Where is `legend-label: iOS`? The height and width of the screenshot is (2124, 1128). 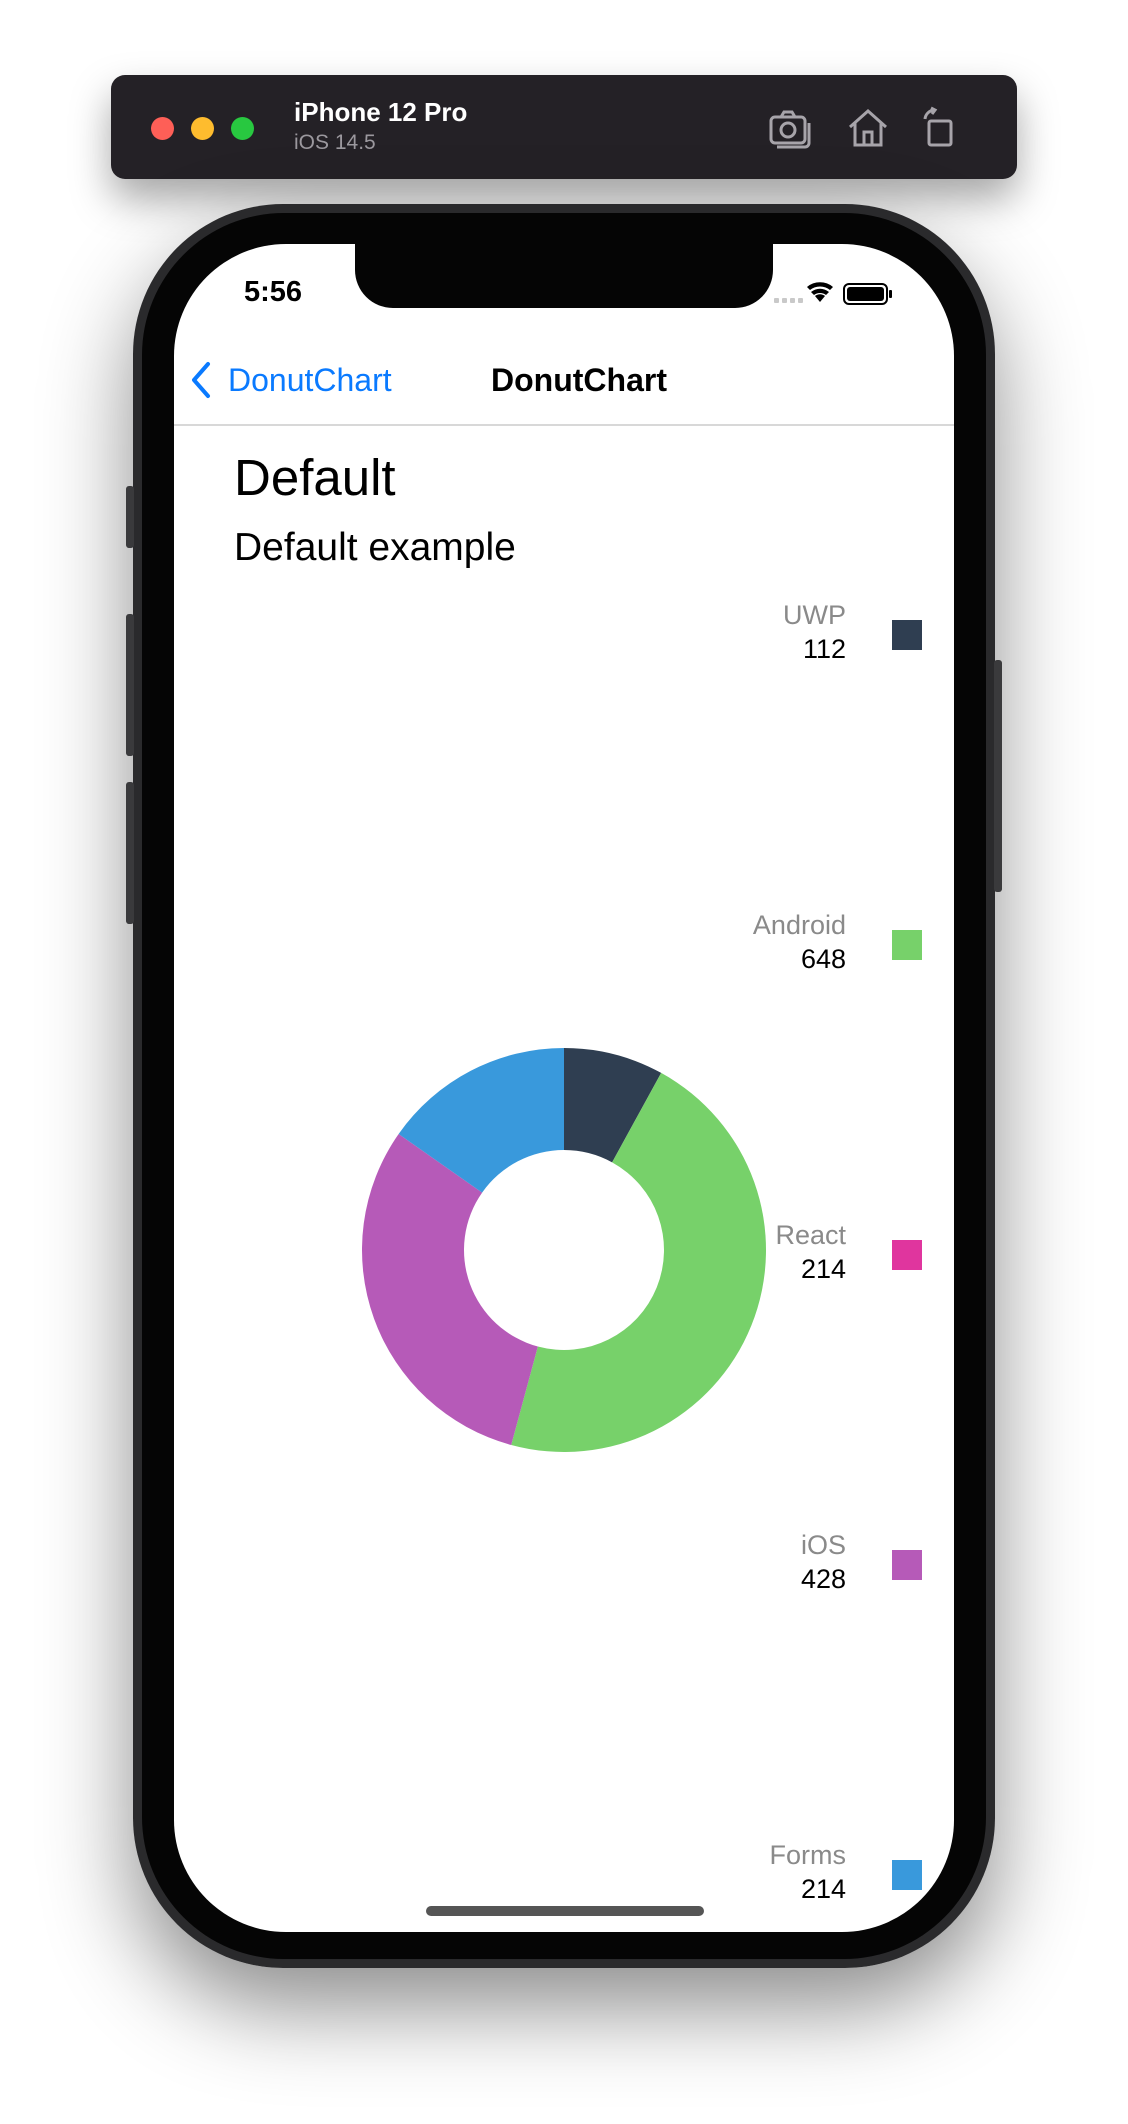 legend-label: iOS is located at coordinates (823, 1545).